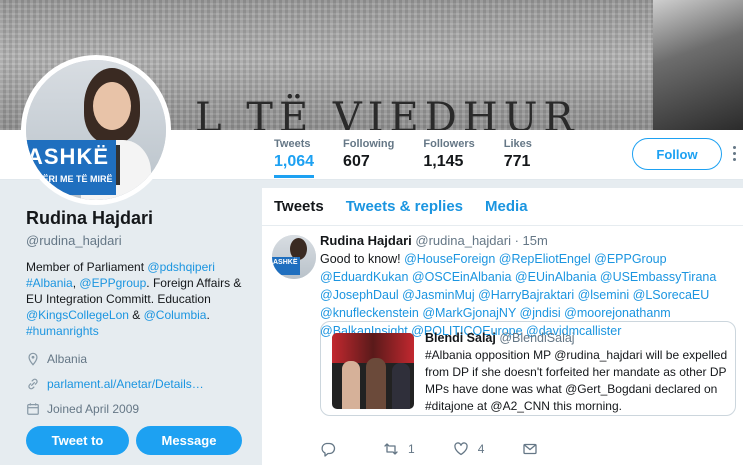 Image resolution: width=743 pixels, height=465 pixels. Describe the element at coordinates (481, 240) in the screenshot. I see `tweet-author-meta: @rudina_hajdari · 15m` at that location.